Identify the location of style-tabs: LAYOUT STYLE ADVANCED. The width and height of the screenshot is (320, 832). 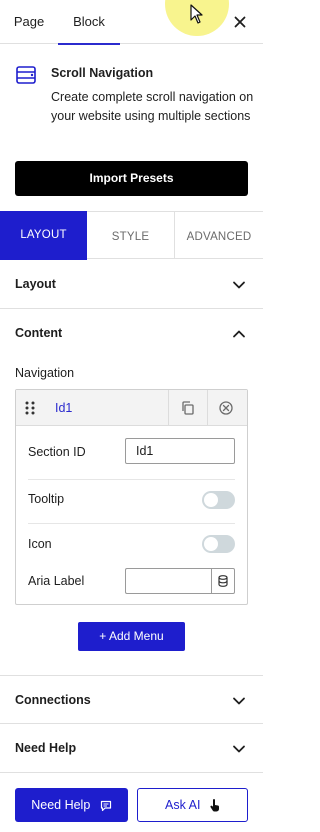
(131, 235).